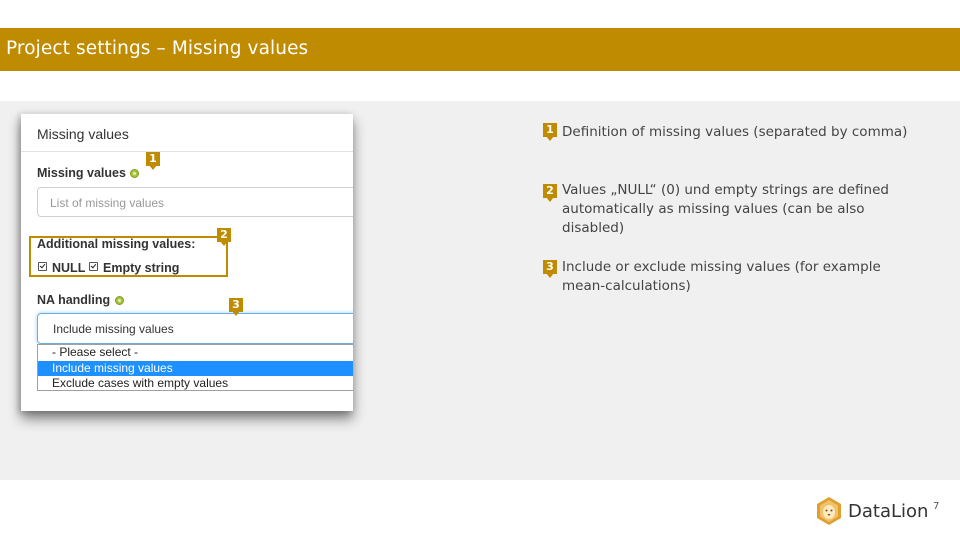  I want to click on highlight-box, so click(128, 256).